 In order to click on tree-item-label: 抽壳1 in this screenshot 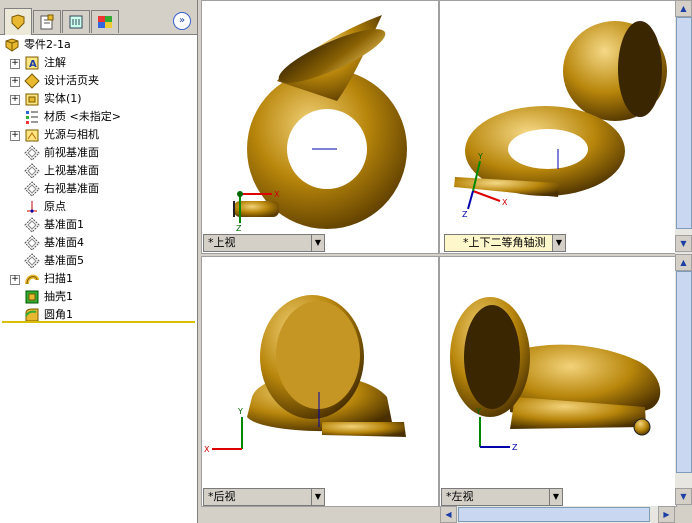, I will do `click(58, 296)`.